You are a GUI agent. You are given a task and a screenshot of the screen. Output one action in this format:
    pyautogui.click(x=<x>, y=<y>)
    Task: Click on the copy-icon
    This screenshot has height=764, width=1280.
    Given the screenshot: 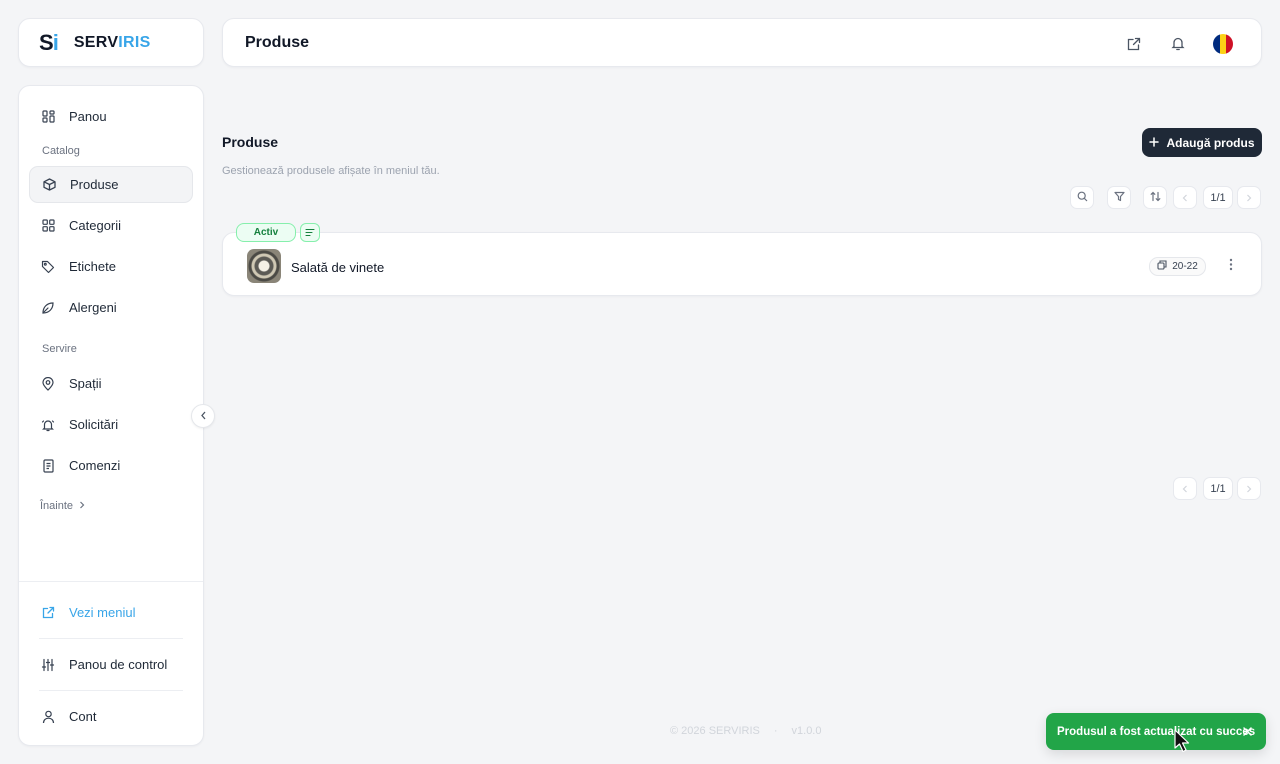 What is the action you would take?
    pyautogui.click(x=1162, y=266)
    